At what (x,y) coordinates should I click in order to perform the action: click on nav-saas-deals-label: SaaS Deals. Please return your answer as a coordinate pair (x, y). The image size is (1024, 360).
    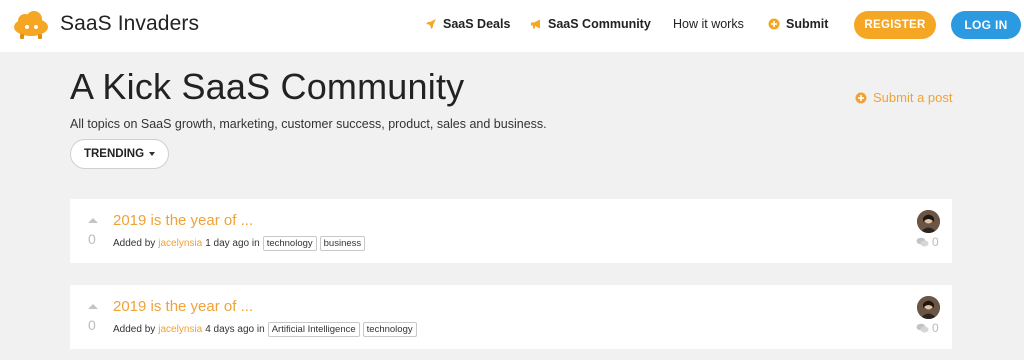
    Looking at the image, I should click on (477, 24).